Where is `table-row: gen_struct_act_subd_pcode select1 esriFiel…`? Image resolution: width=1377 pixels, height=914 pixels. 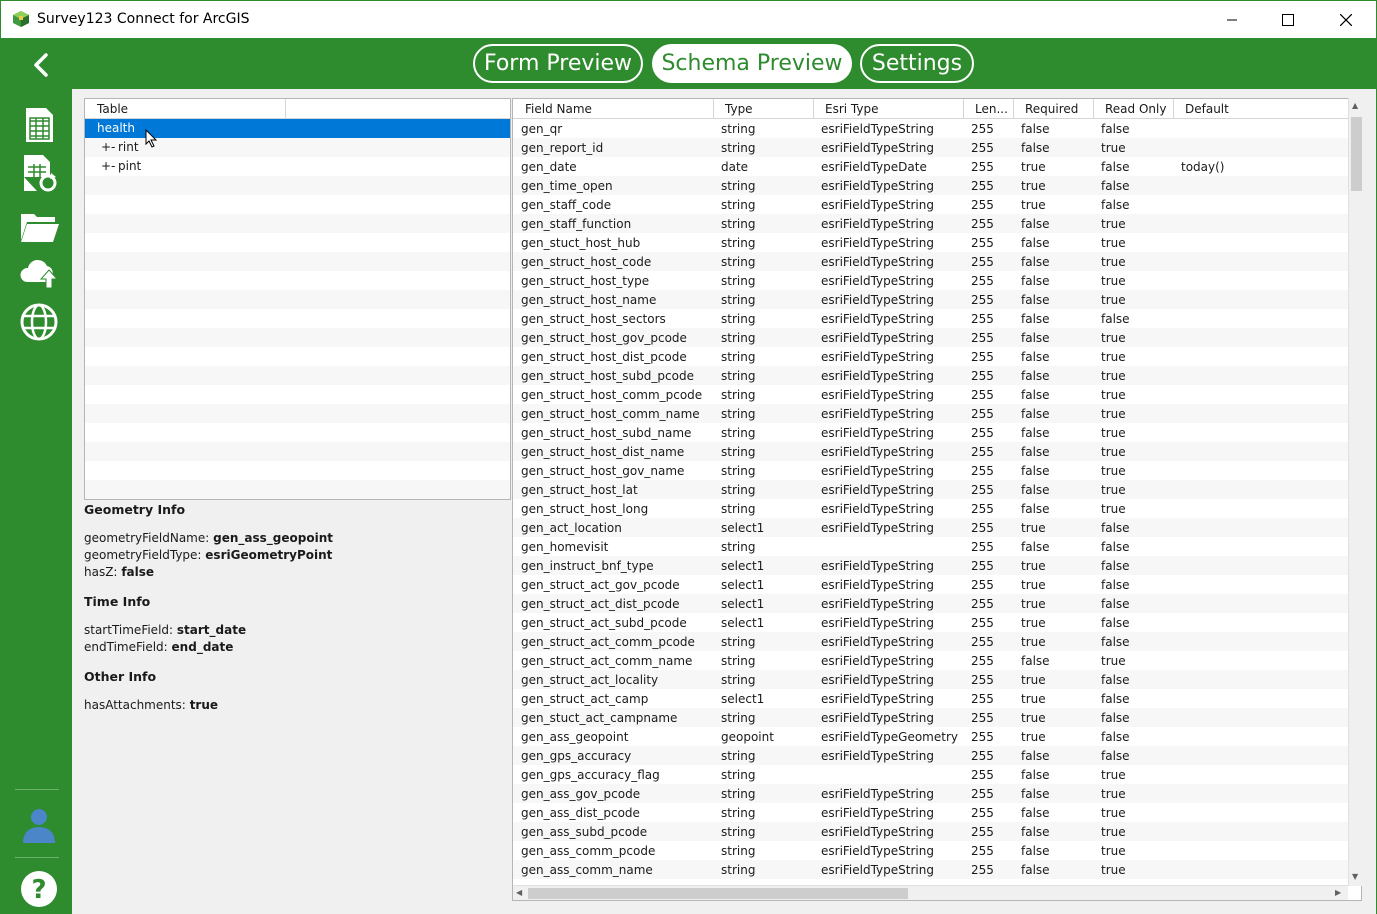 table-row: gen_struct_act_subd_pcode select1 esriFiel… is located at coordinates (930, 622).